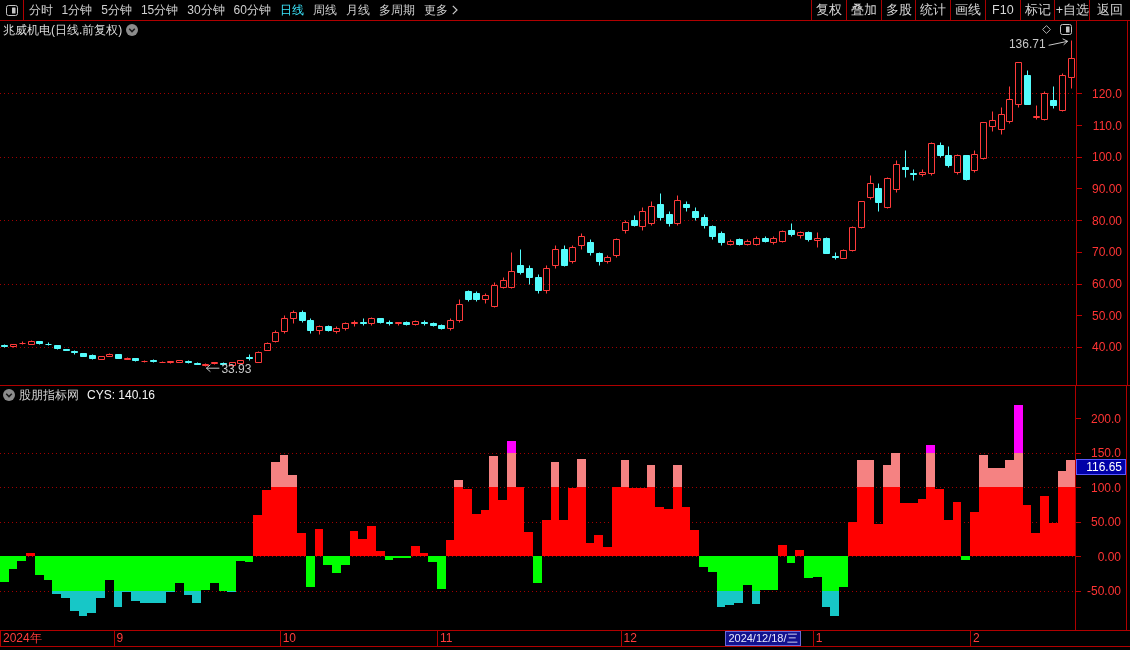  I want to click on axis-label: 120.0, so click(1106, 93).